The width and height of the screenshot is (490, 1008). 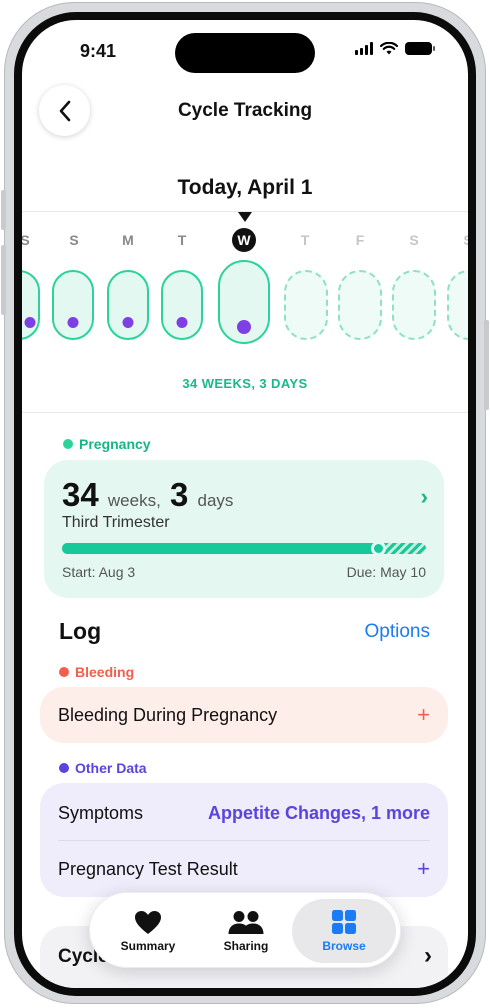 I want to click on bleeding-section-label: Bleeding, so click(x=96, y=672).